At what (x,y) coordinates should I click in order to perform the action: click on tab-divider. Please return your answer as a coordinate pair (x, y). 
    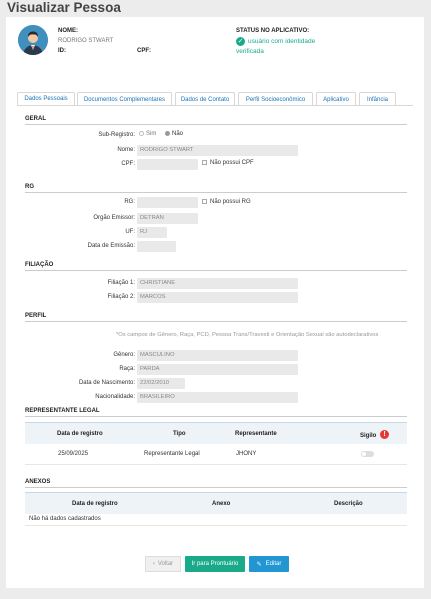
    Looking at the image, I should click on (215, 105).